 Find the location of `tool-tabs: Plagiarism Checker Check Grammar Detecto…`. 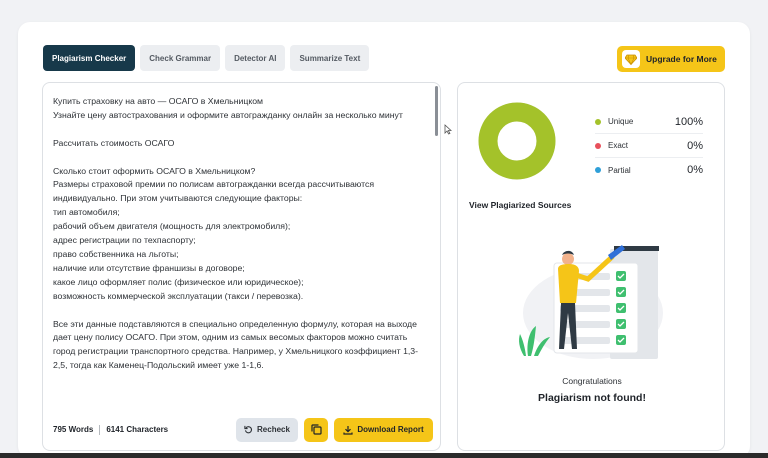

tool-tabs: Plagiarism Checker Check Grammar Detecto… is located at coordinates (206, 58).